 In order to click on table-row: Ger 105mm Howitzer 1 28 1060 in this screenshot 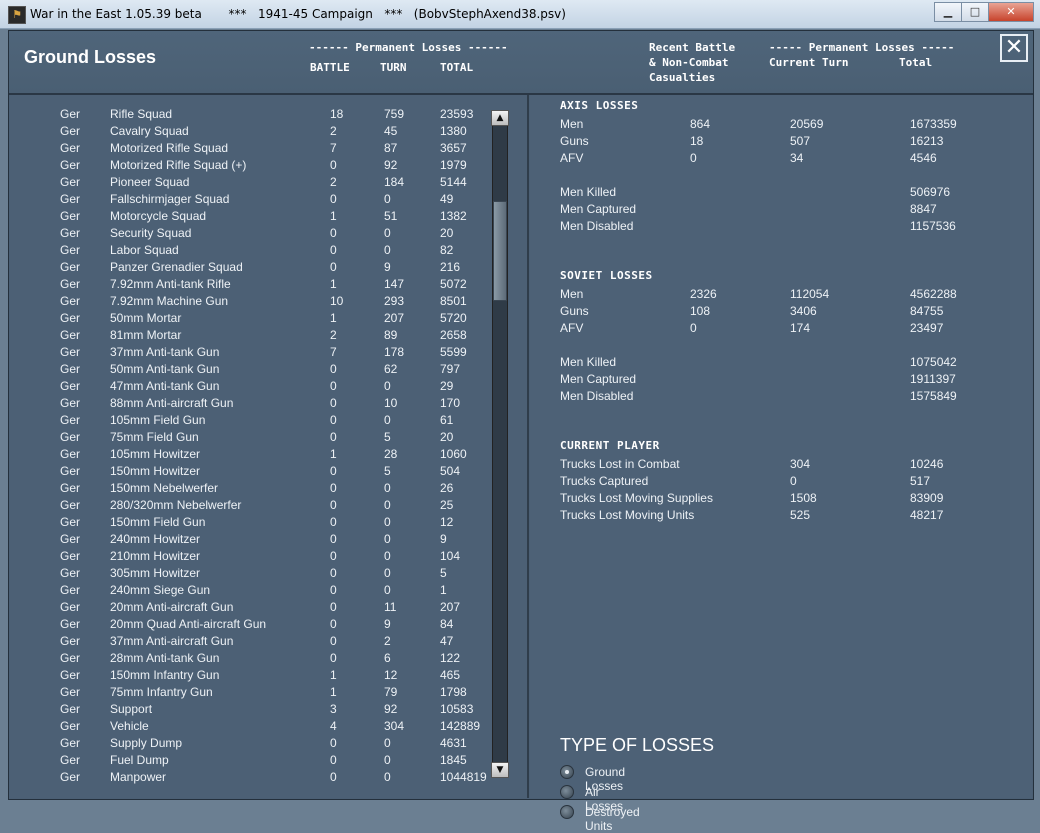, I will do `click(250, 455)`.